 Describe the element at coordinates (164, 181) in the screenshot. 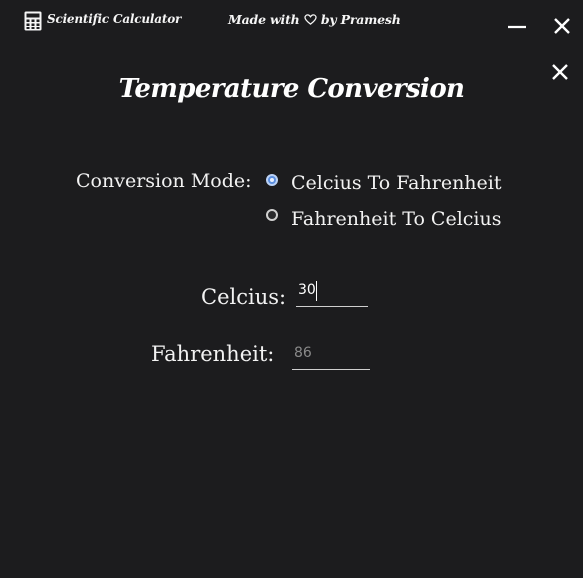

I see `conversion-mode-label: Conversion Mode:` at that location.